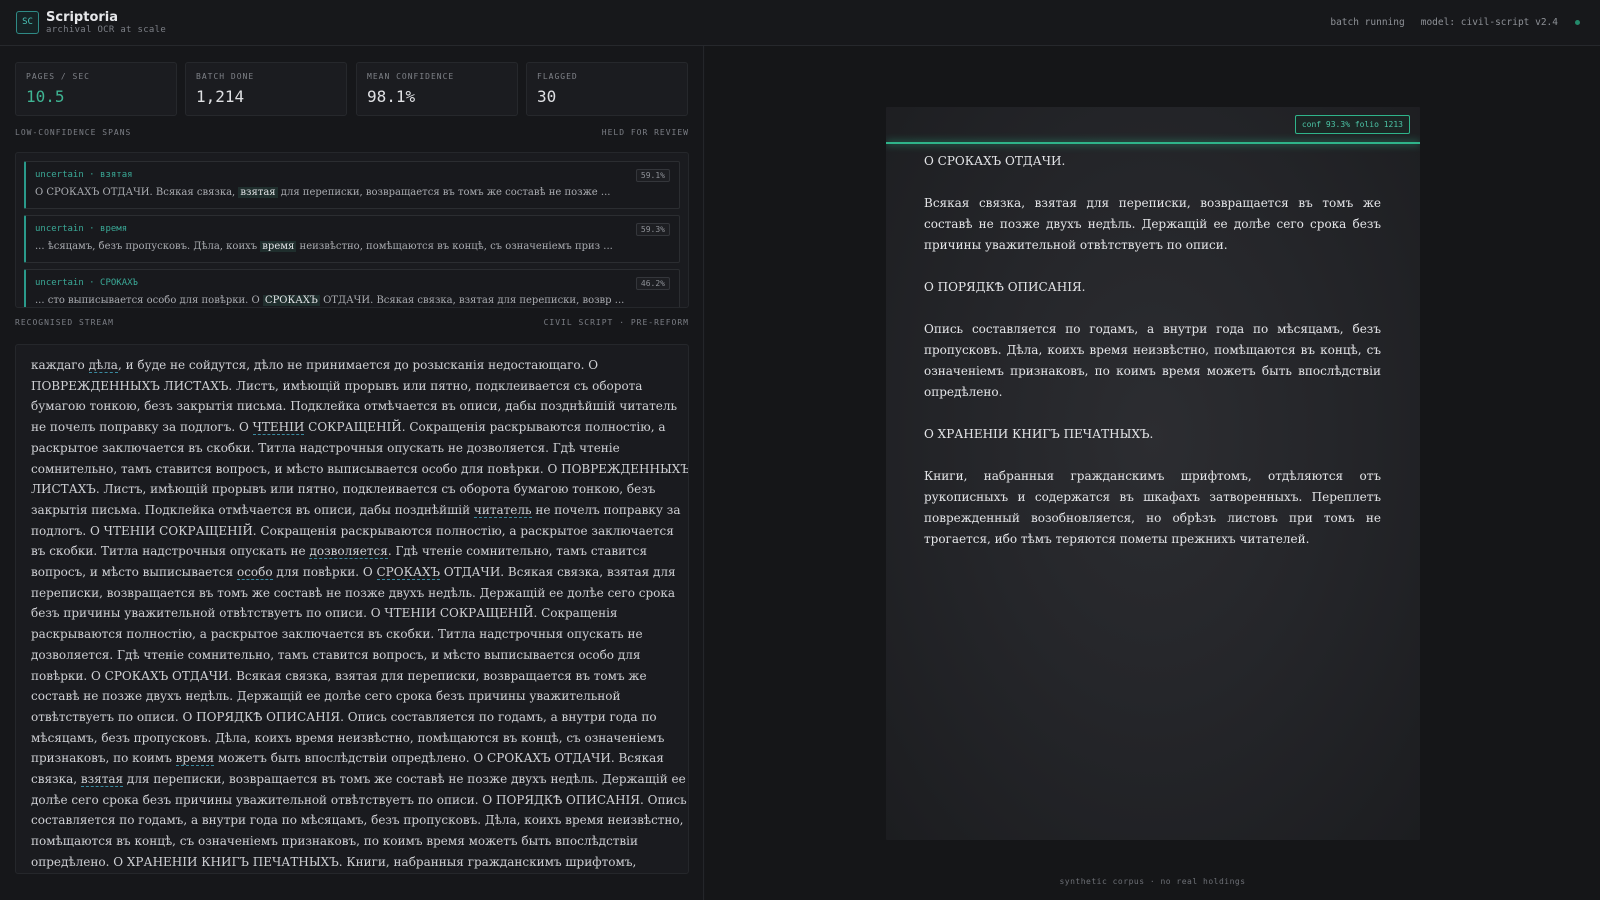  I want to click on uncertain-word: читатель, so click(502, 510).